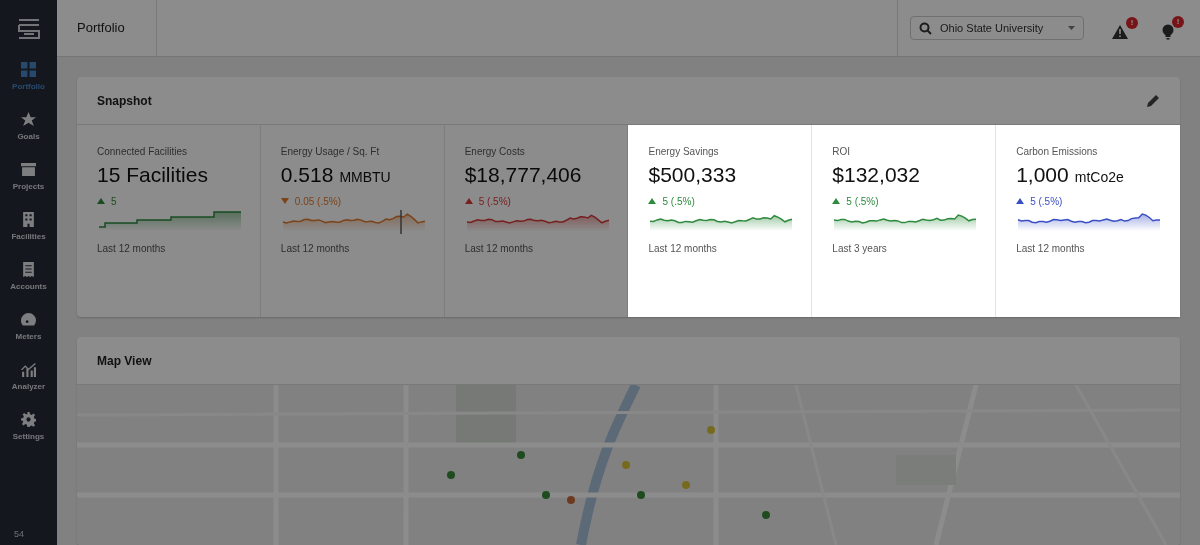 The width and height of the screenshot is (1200, 545). What do you see at coordinates (28, 169) in the screenshot?
I see `box-icon` at bounding box center [28, 169].